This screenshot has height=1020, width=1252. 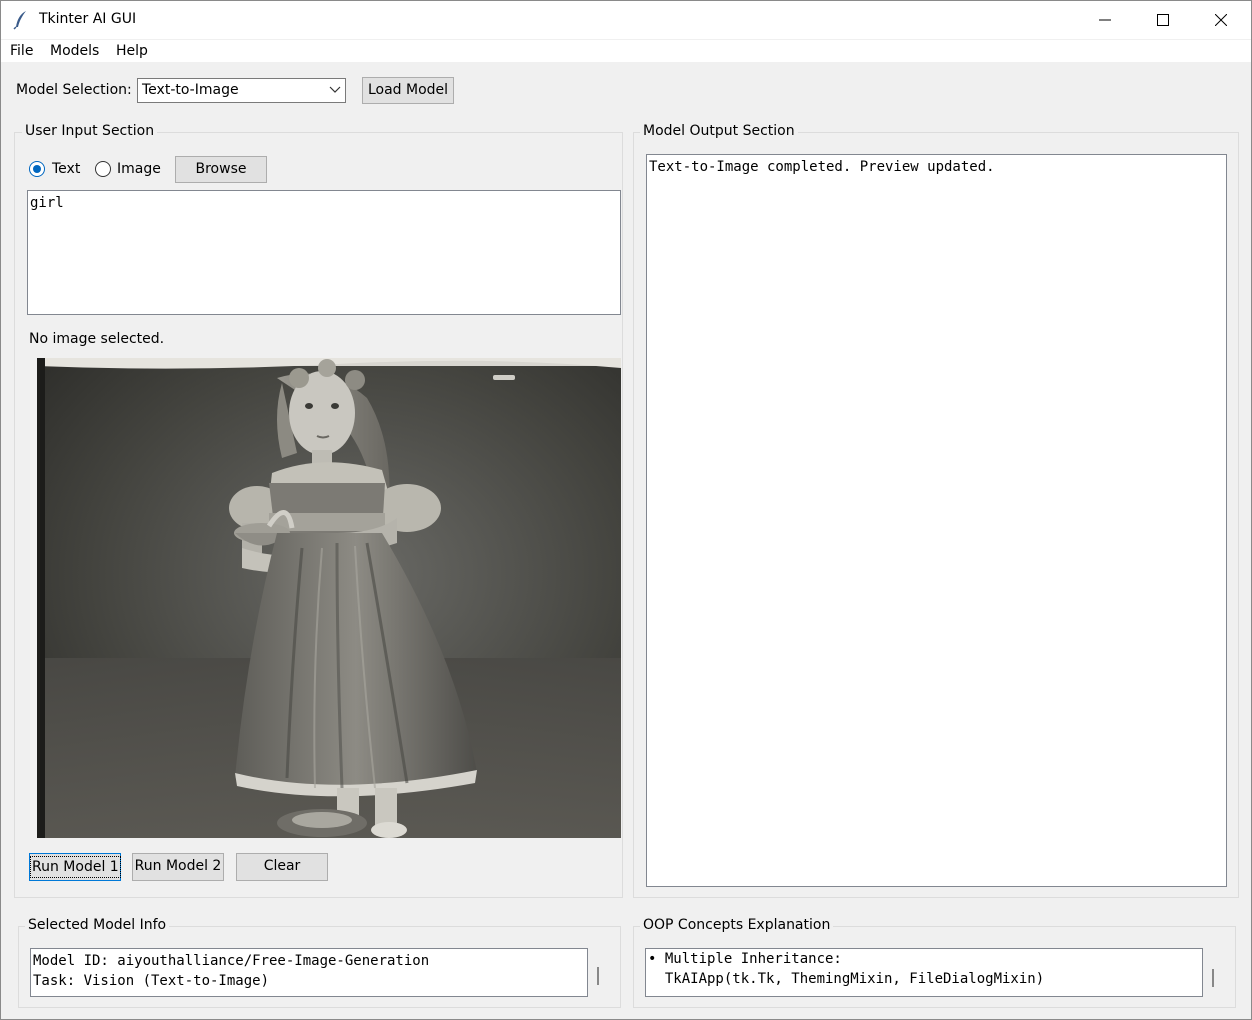 I want to click on close-button, so click(x=1221, y=20).